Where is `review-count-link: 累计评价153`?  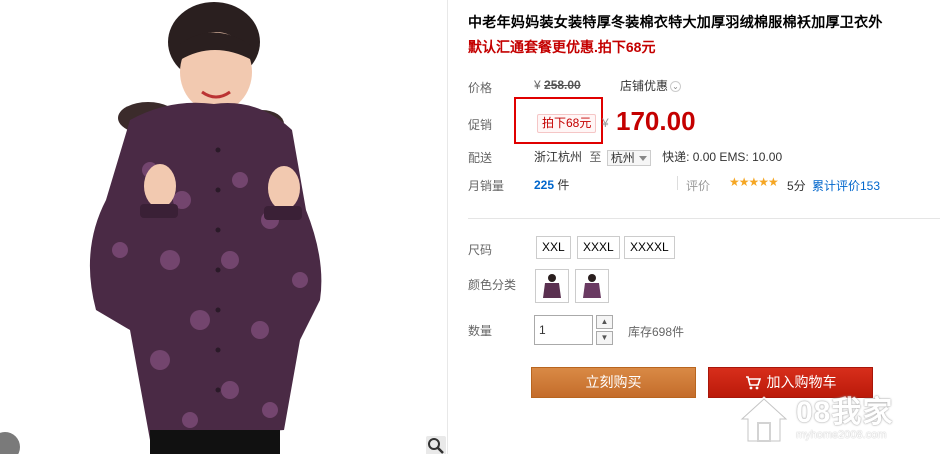
review-count-link: 累计评价153 is located at coordinates (846, 185).